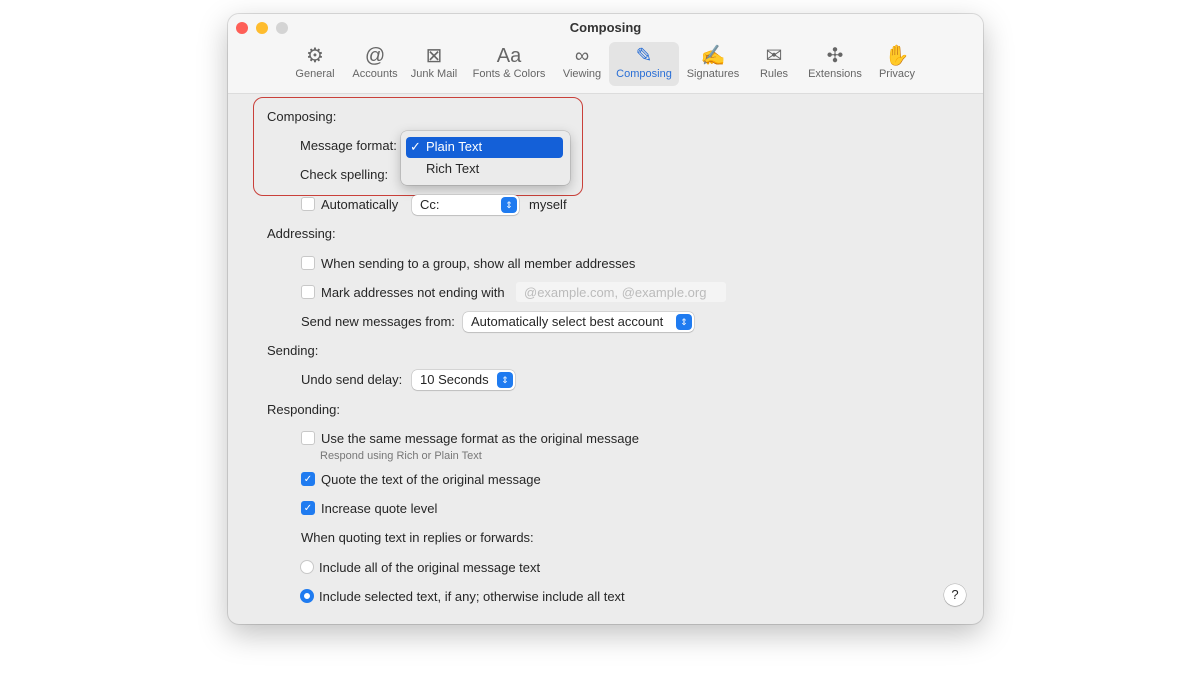 This screenshot has width=1200, height=674. I want to click on undo-delay-select: 10 Seconds ⇕, so click(463, 380).